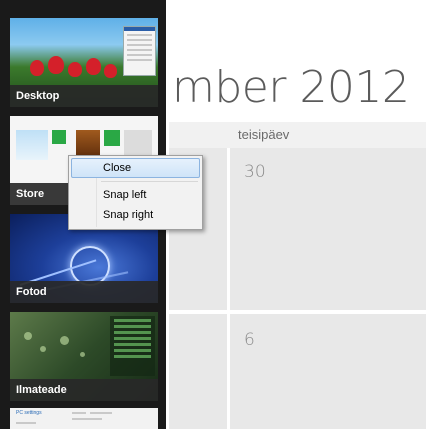 The height and width of the screenshot is (429, 426). I want to click on calendar-day-header-bar, so click(297, 135).